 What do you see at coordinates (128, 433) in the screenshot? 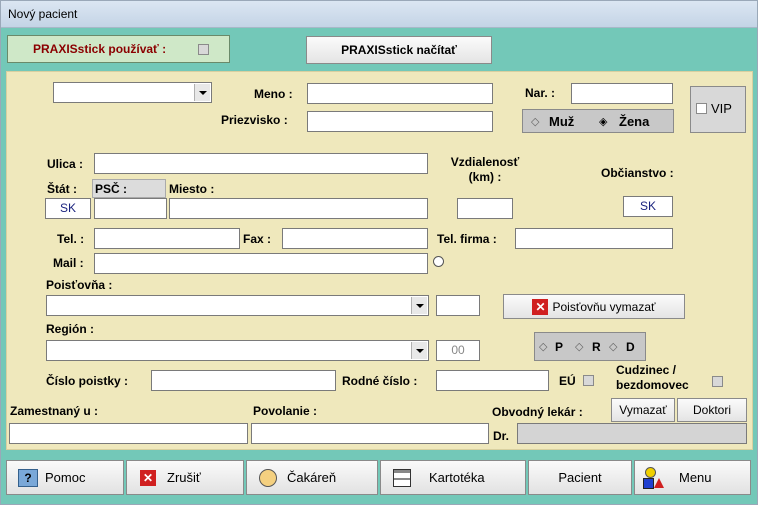
I see `zamestnany-input` at bounding box center [128, 433].